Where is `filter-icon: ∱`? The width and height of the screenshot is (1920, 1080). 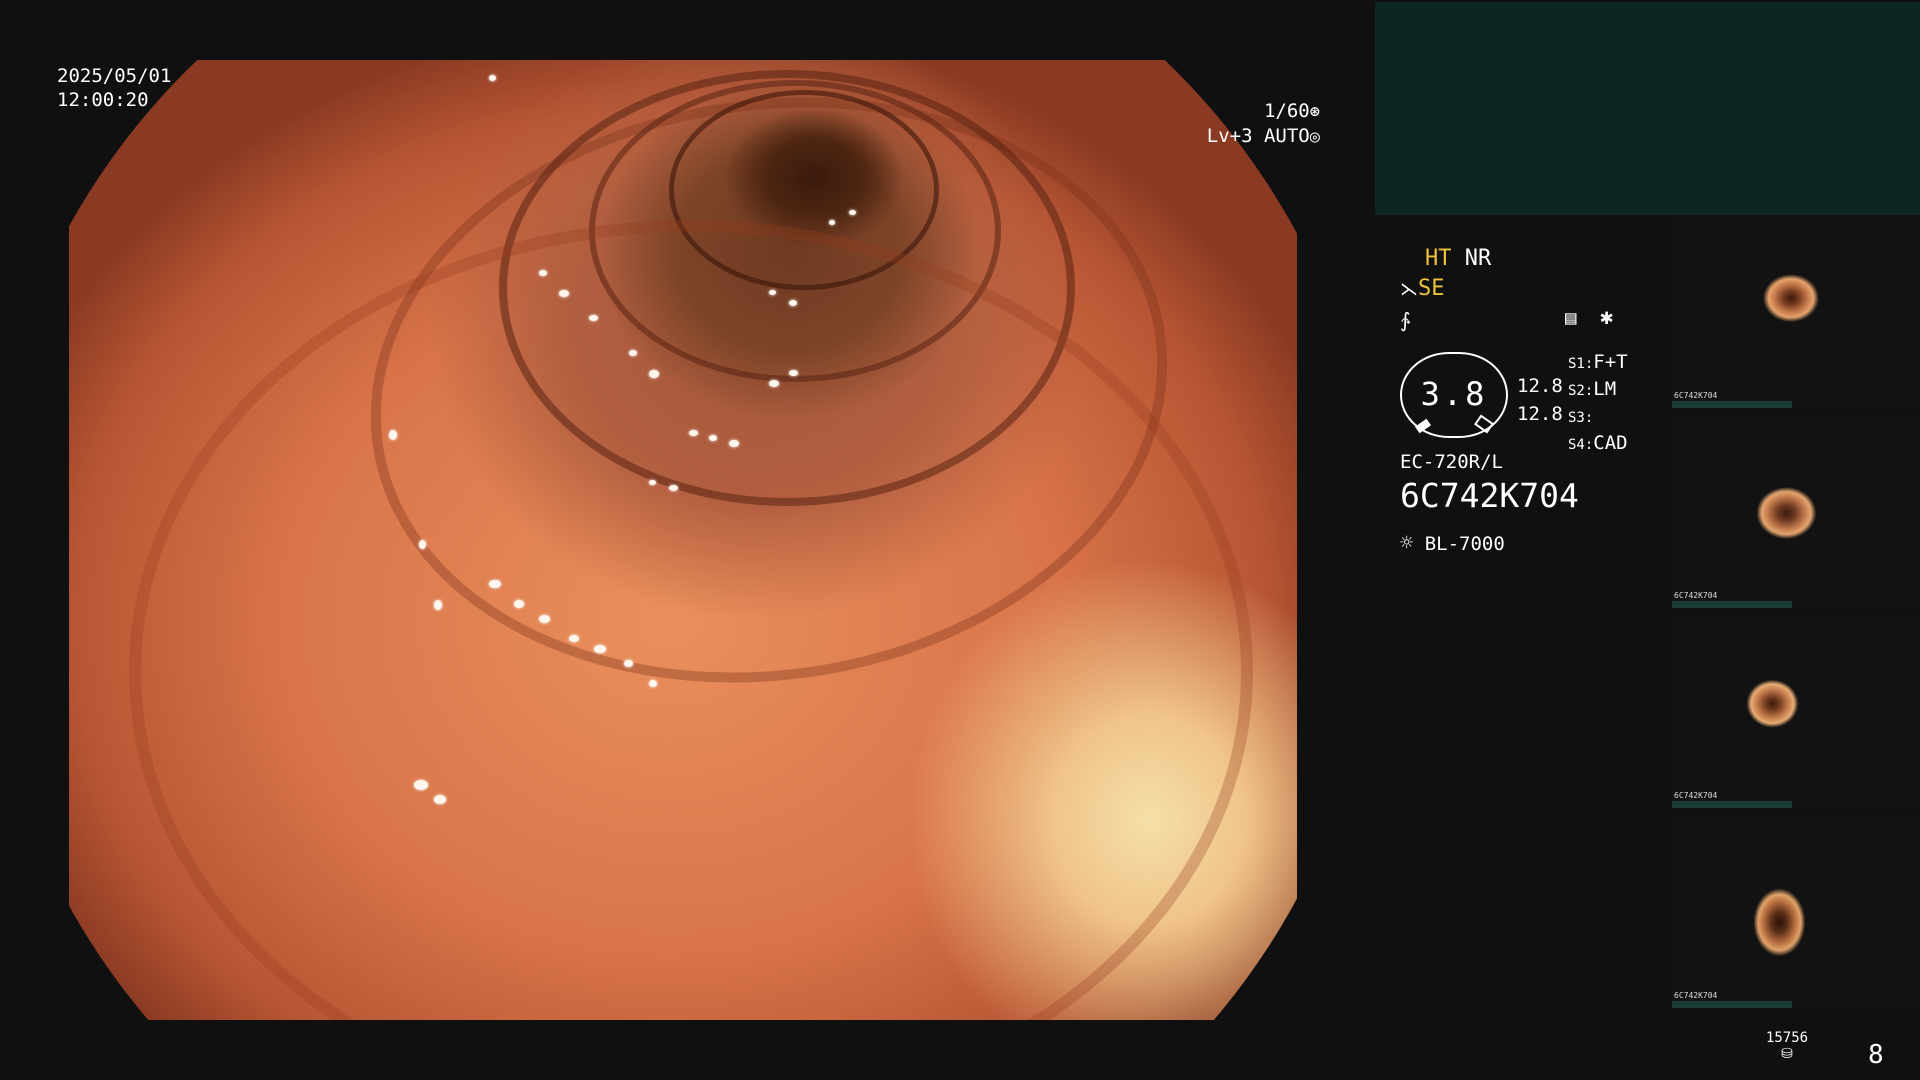
filter-icon: ∱ is located at coordinates (1405, 320).